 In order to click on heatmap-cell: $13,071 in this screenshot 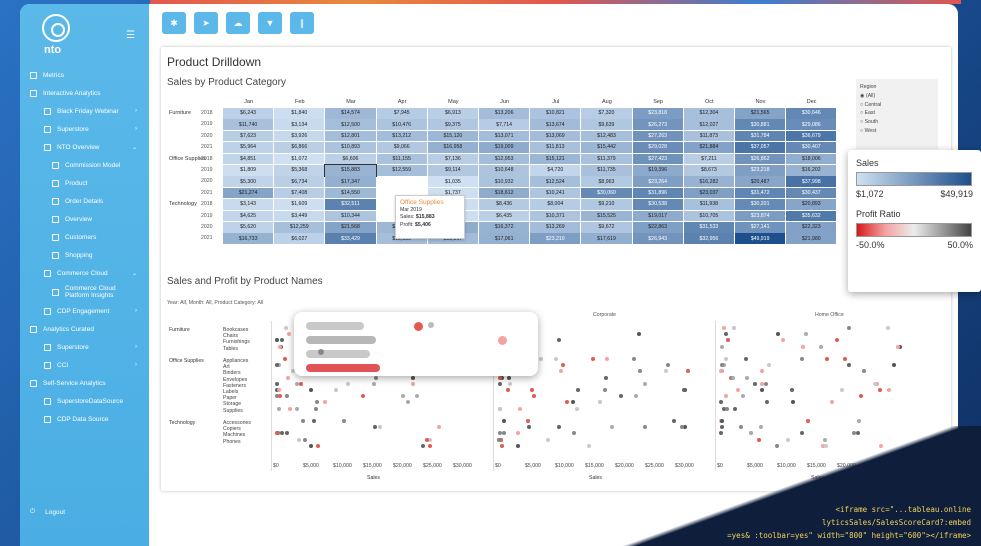, I will do `click(504, 136)`.